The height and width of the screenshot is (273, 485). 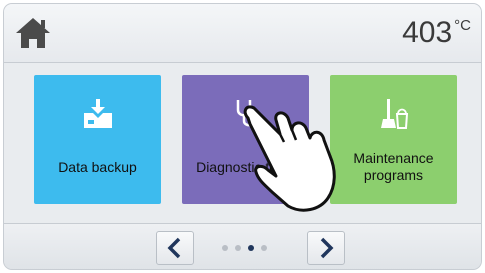 I want to click on diagnostic-tests-tile: Diagnostic tests, so click(x=245, y=139).